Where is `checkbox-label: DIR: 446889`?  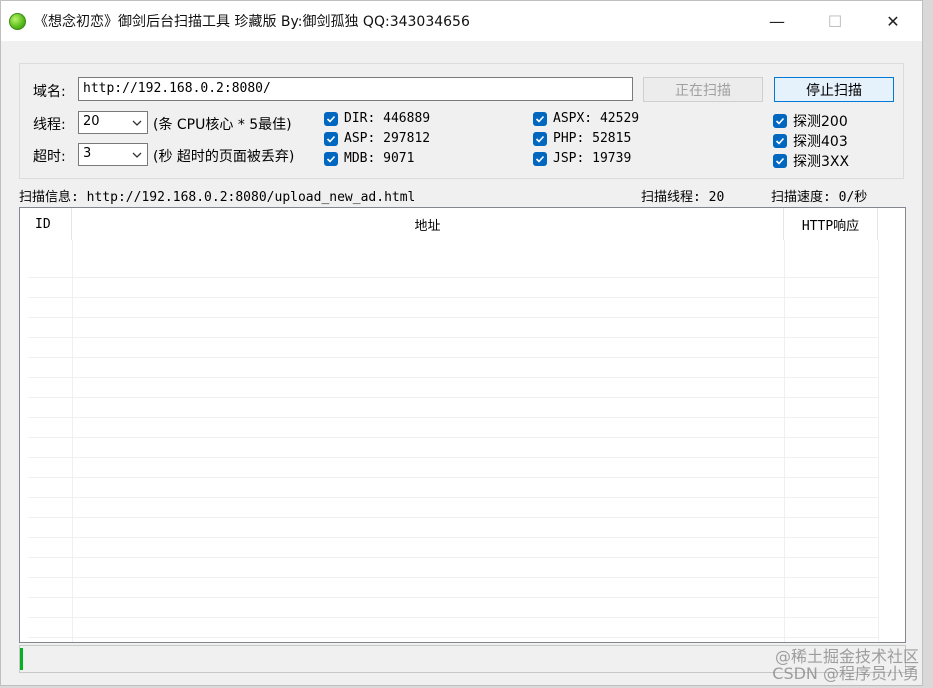
checkbox-label: DIR: 446889 is located at coordinates (387, 118).